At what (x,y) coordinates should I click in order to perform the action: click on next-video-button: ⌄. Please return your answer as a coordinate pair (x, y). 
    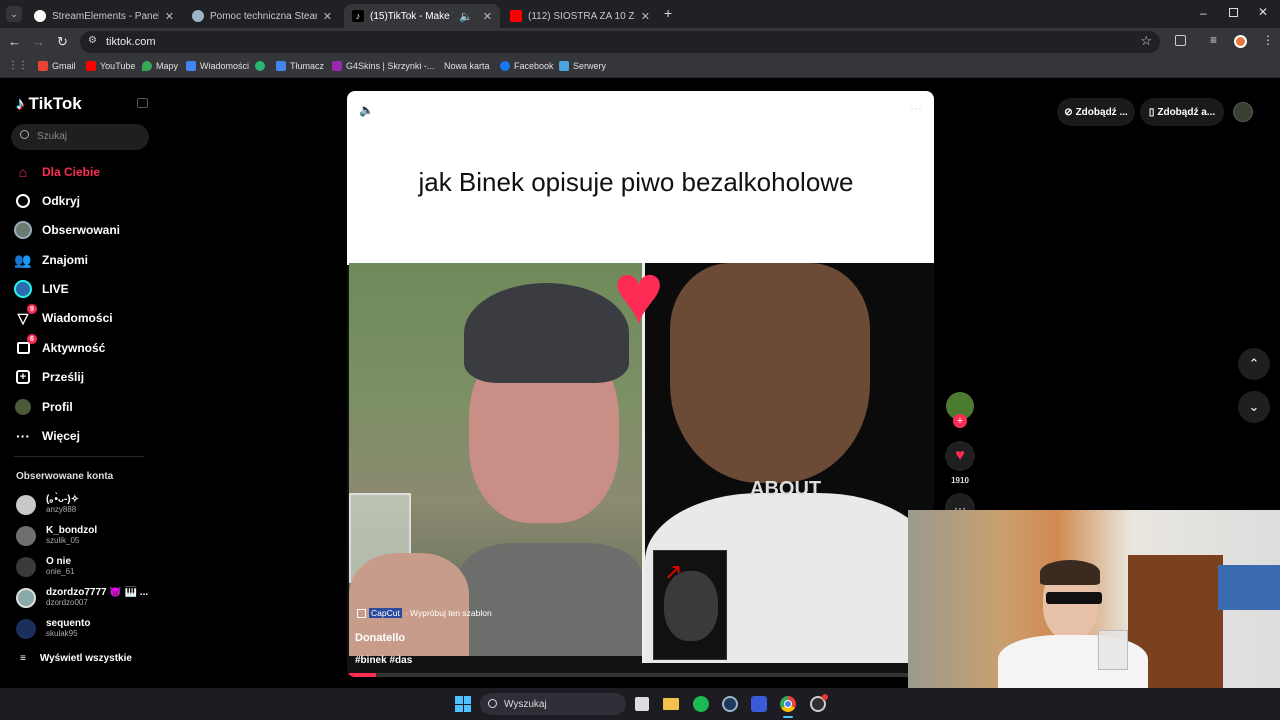
    Looking at the image, I should click on (1254, 407).